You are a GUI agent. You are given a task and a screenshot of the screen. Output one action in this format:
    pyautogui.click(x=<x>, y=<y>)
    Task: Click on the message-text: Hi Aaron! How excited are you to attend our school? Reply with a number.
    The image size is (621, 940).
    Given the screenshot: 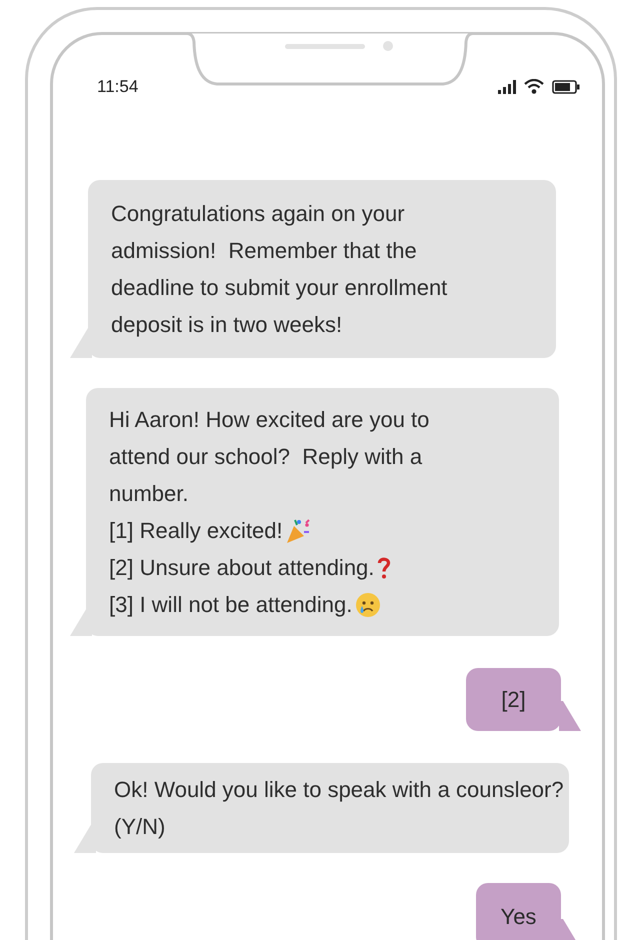 What is the action you would take?
    pyautogui.click(x=269, y=457)
    